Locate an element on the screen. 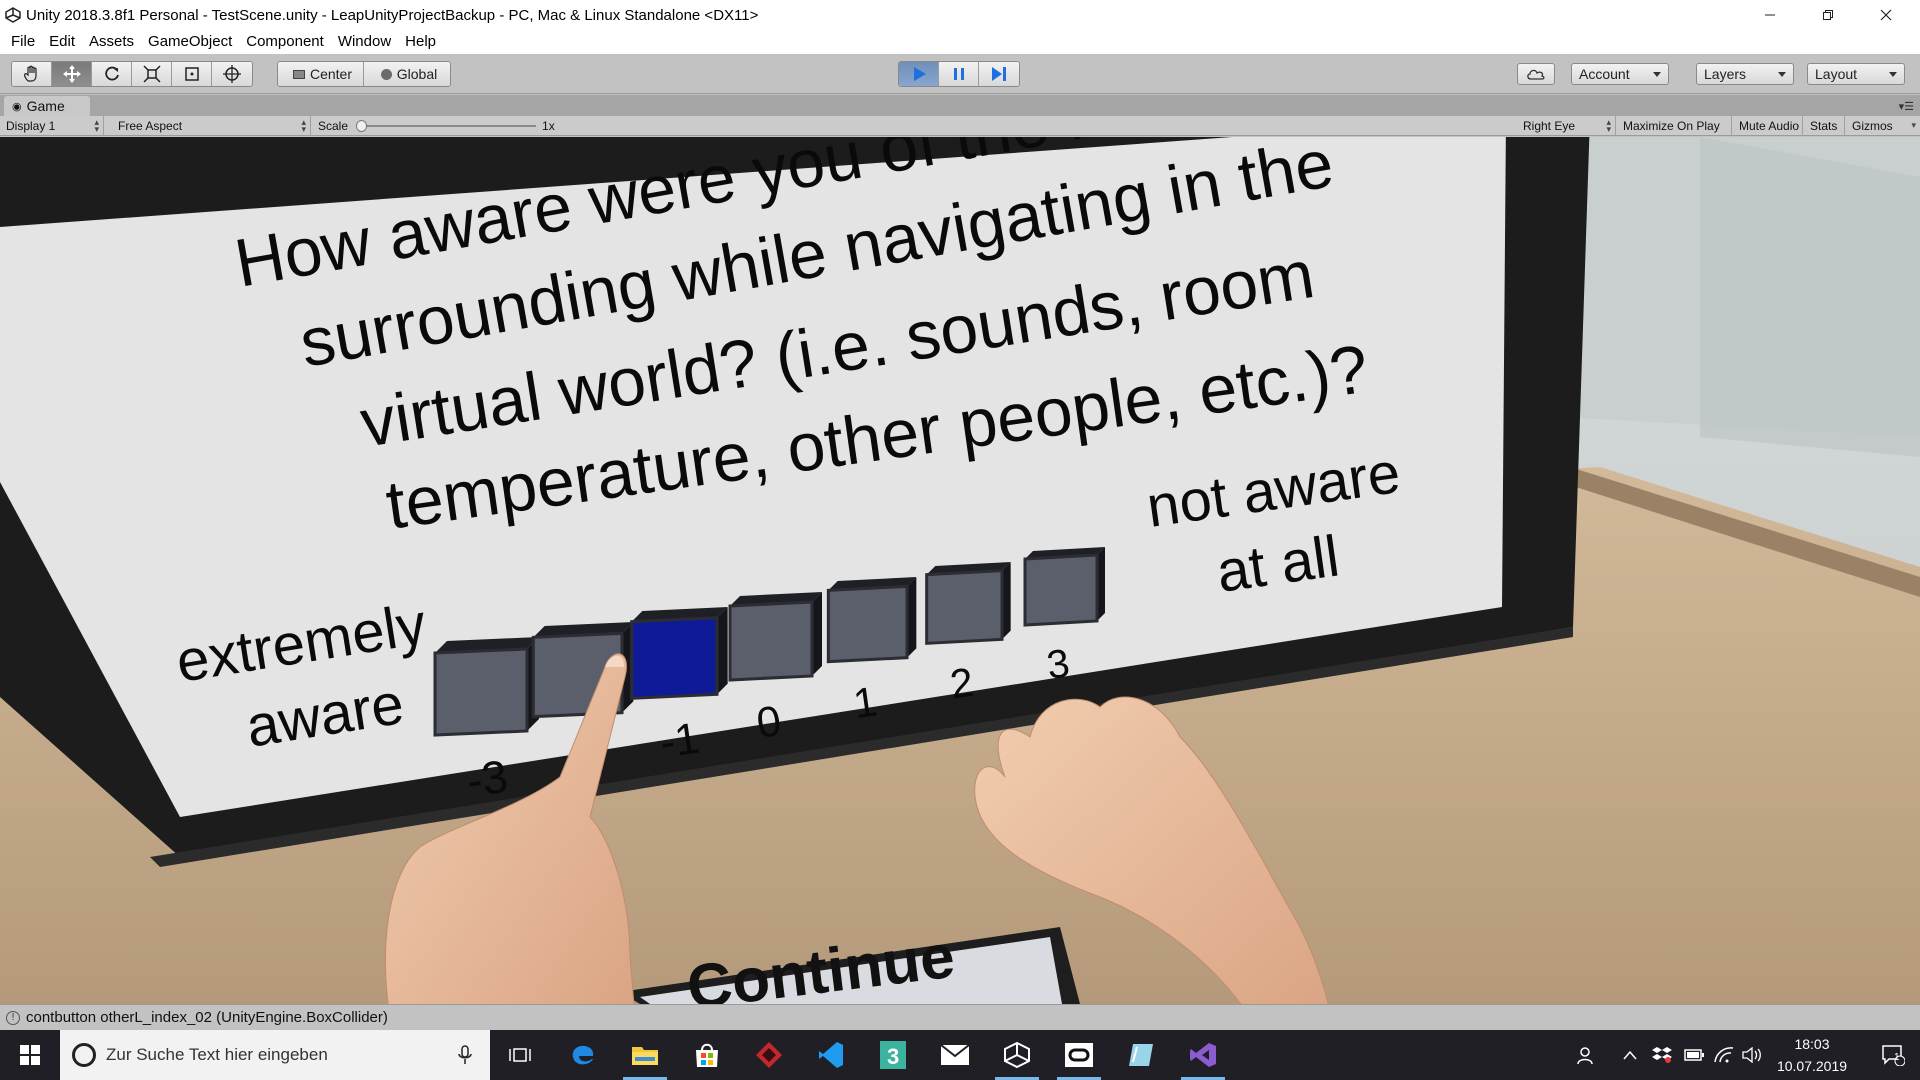 The width and height of the screenshot is (1920, 1080). layout-dropdown: Layout is located at coordinates (1856, 74).